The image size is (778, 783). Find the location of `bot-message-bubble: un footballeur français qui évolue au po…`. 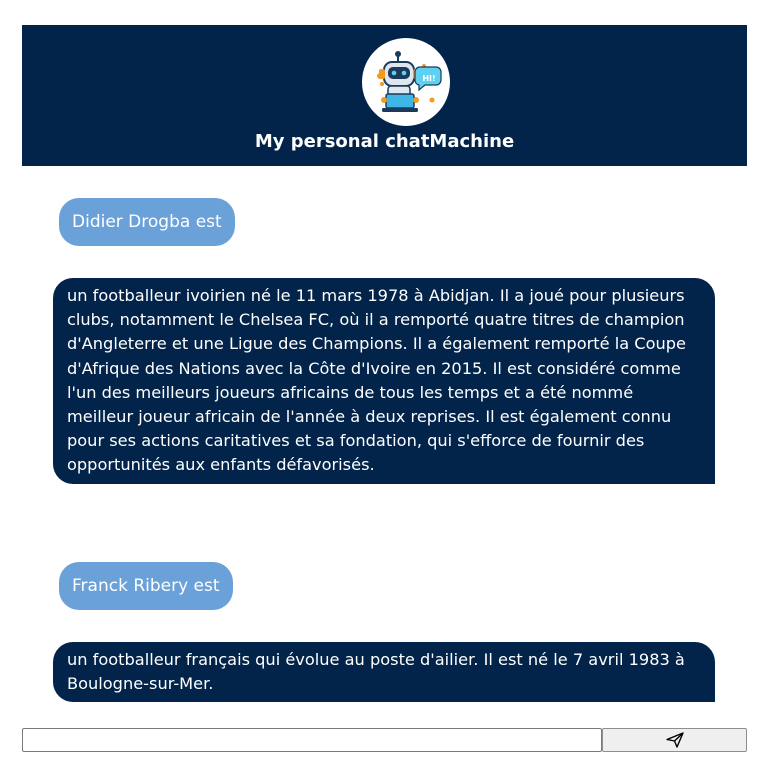

bot-message-bubble: un footballeur français qui évolue au po… is located at coordinates (384, 672).